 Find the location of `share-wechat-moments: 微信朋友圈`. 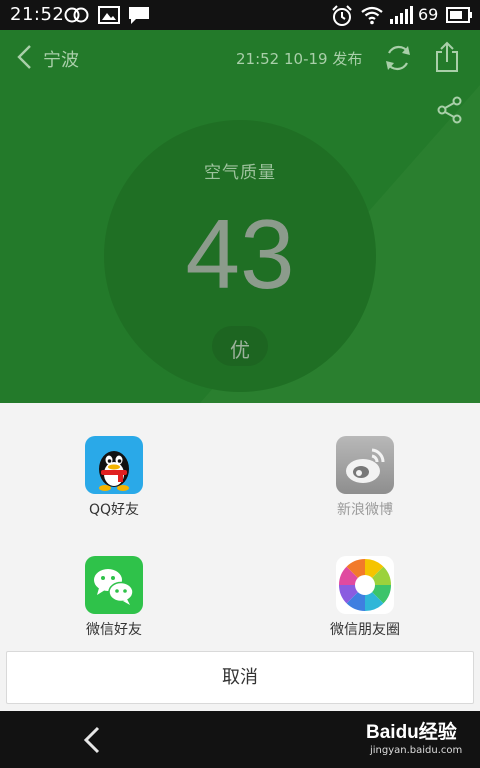

share-wechat-moments: 微信朋友圈 is located at coordinates (365, 597).